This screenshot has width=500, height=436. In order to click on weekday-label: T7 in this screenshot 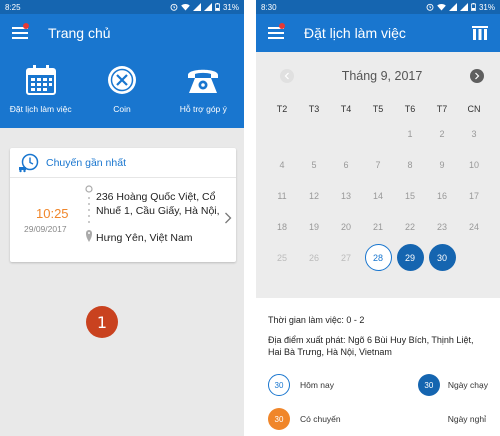, I will do `click(442, 109)`.